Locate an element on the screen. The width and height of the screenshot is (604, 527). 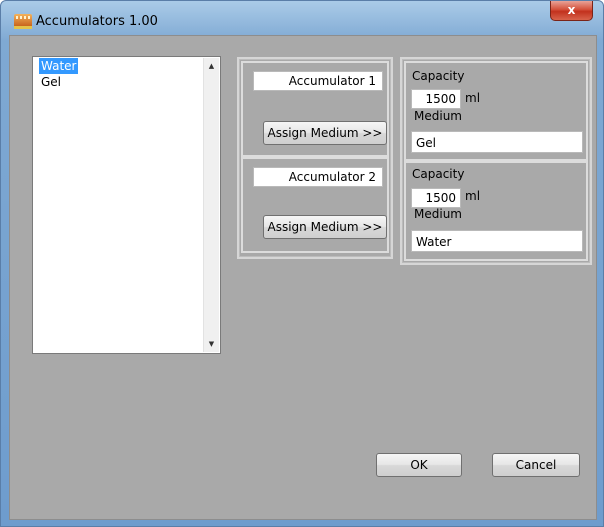
scroll-up-icon: ▲ is located at coordinates (211, 66).